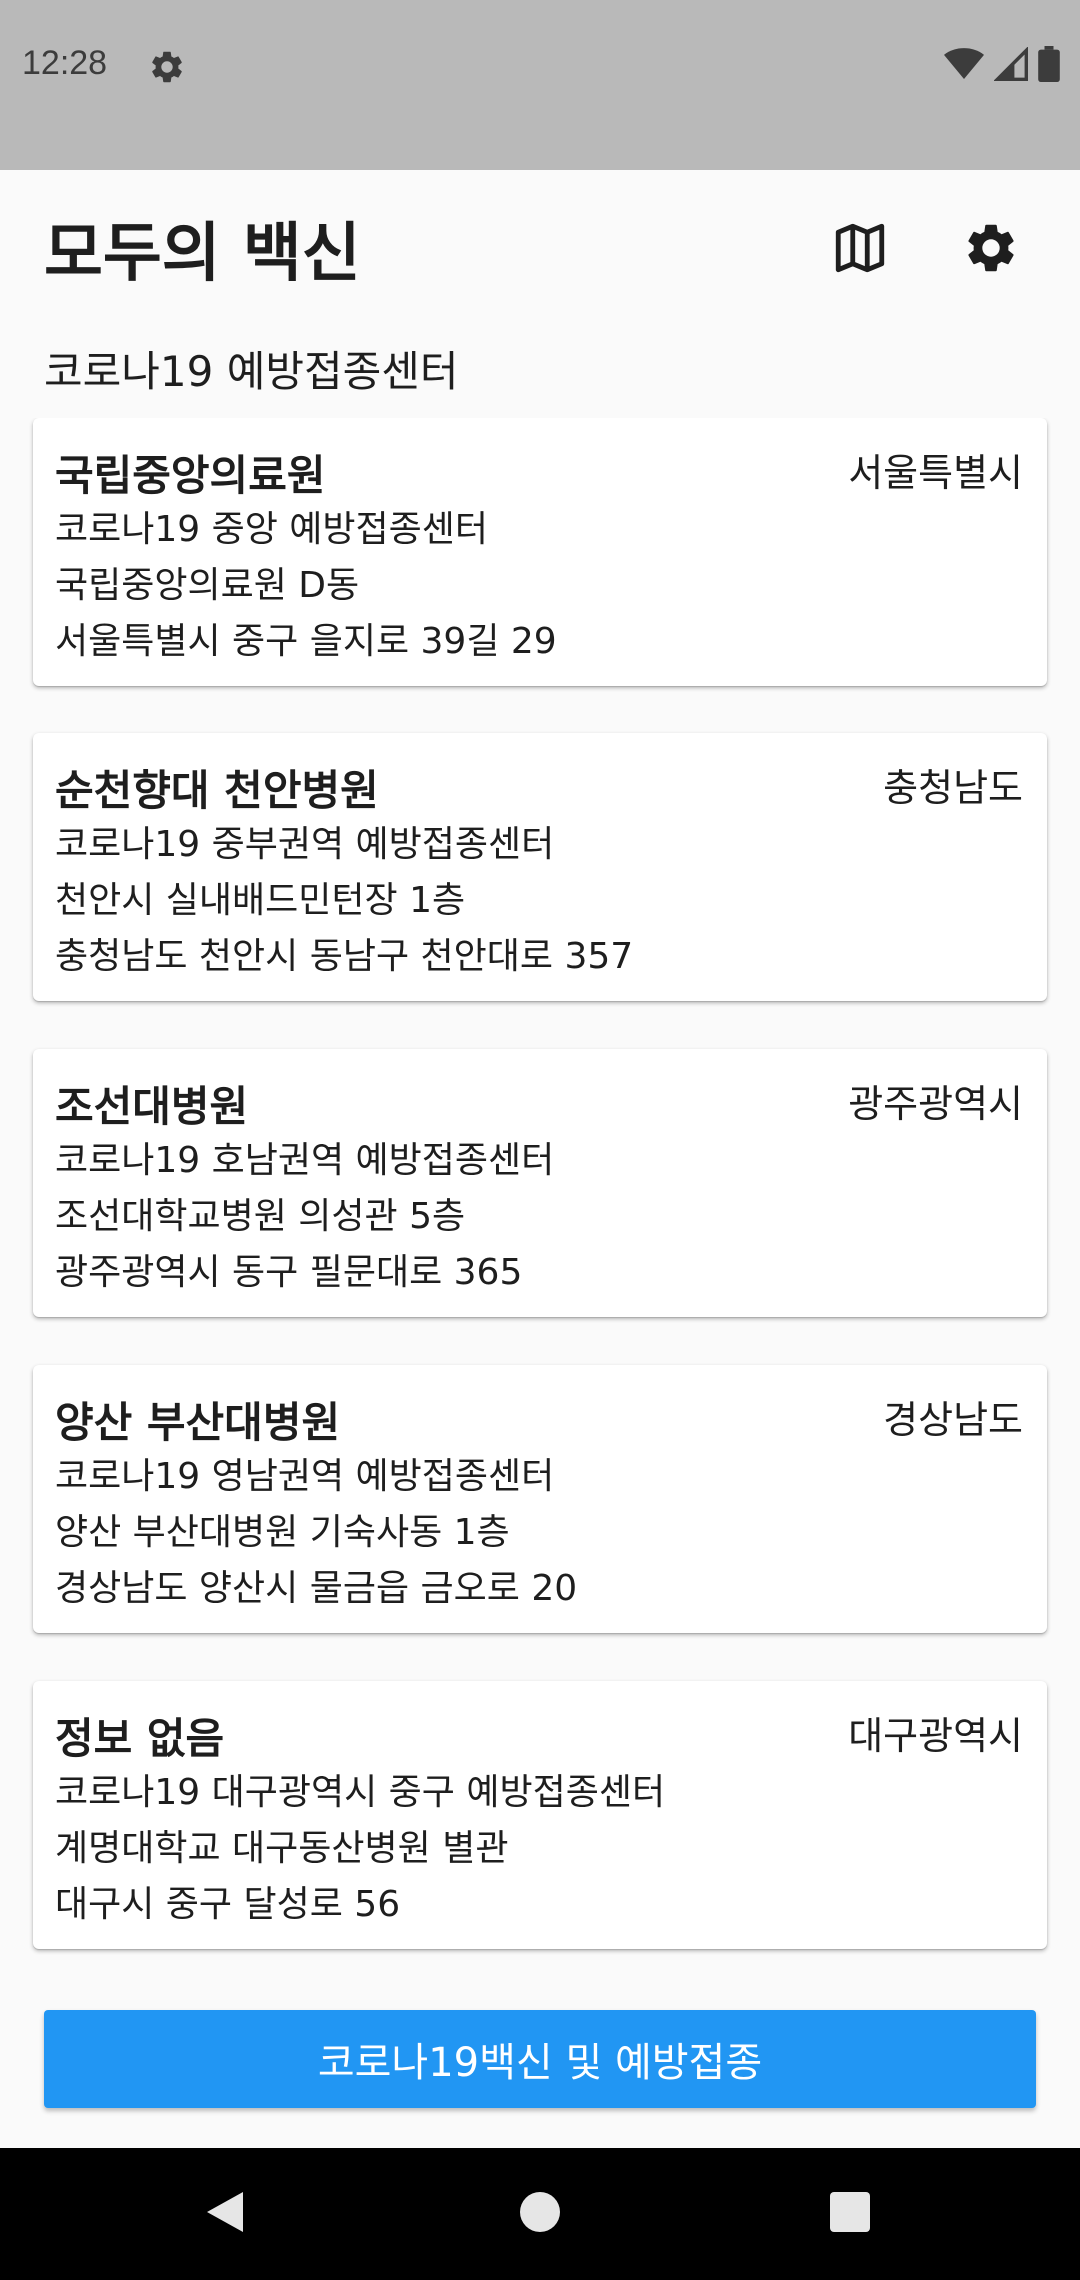  I want to click on navigation-bar, so click(540, 2214).